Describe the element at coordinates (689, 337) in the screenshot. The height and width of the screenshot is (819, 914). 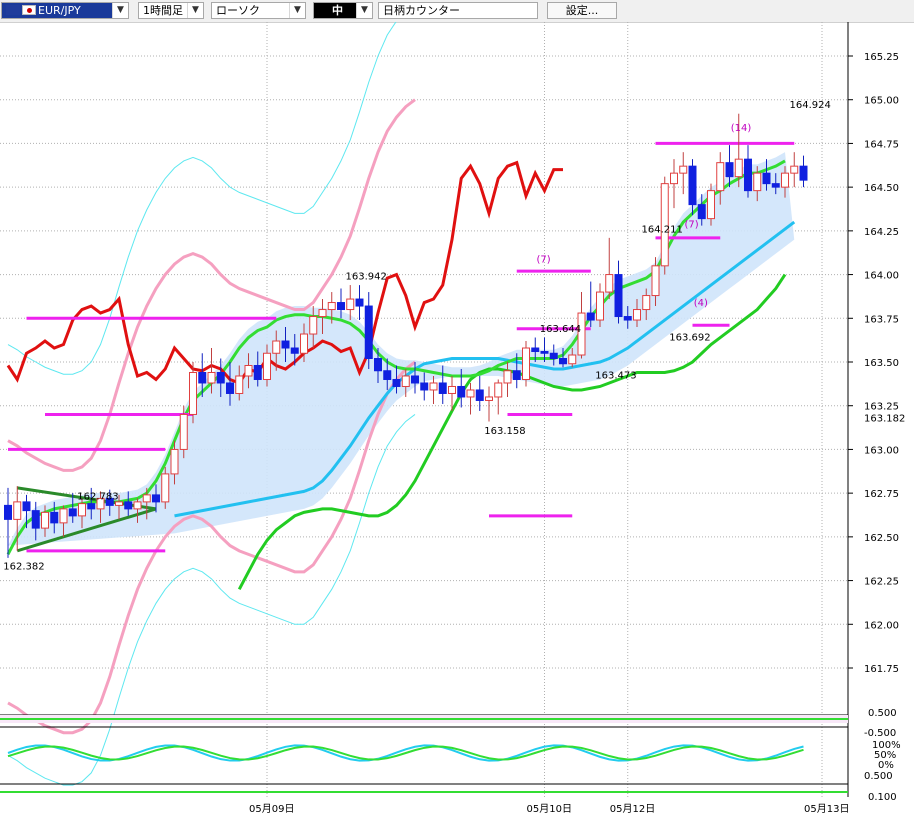
I see `price-annotation: 163.692` at that location.